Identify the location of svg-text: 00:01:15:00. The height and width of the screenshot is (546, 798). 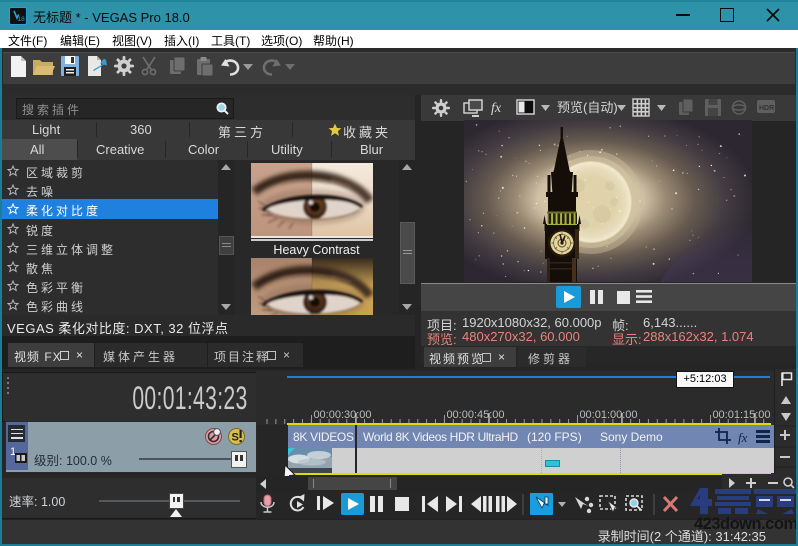
(741, 415).